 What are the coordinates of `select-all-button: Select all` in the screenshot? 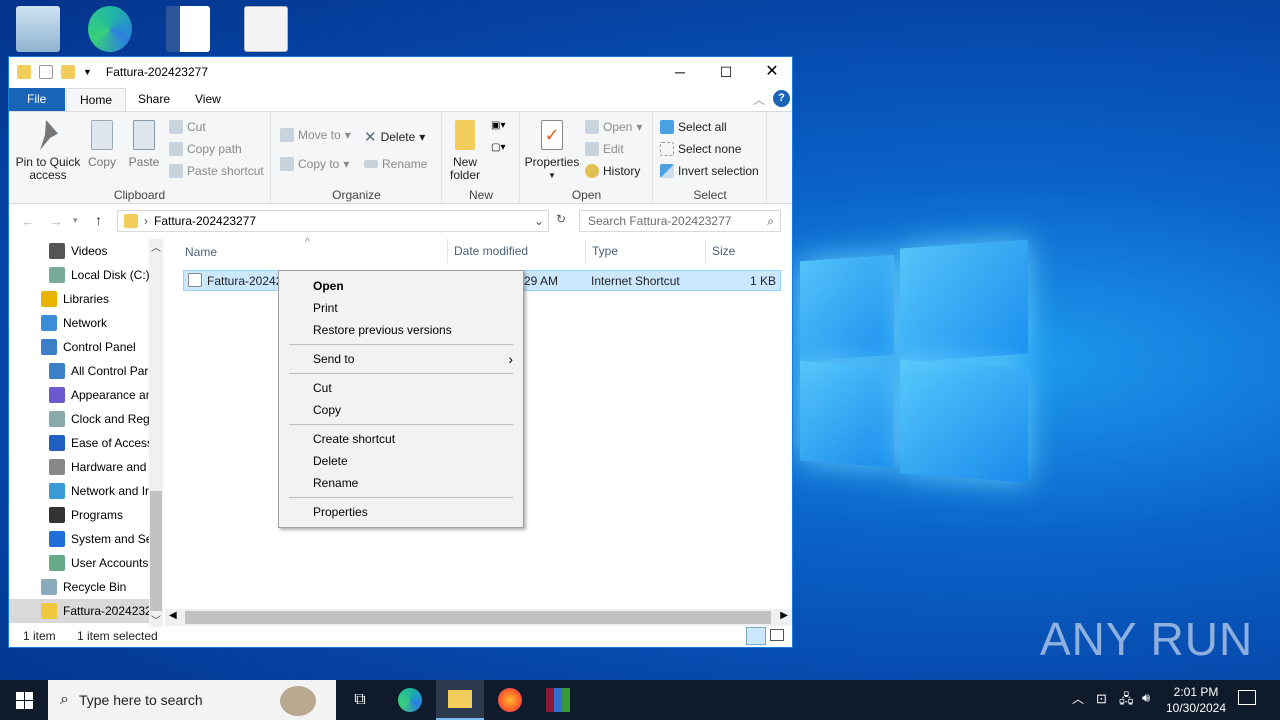 It's located at (693, 127).